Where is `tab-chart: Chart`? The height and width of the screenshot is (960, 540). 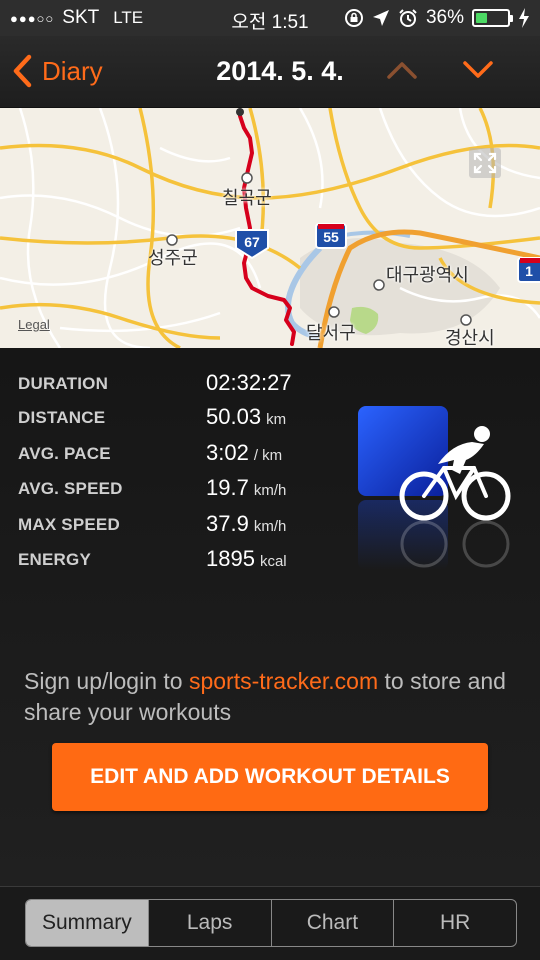
tab-chart: Chart is located at coordinates (333, 923).